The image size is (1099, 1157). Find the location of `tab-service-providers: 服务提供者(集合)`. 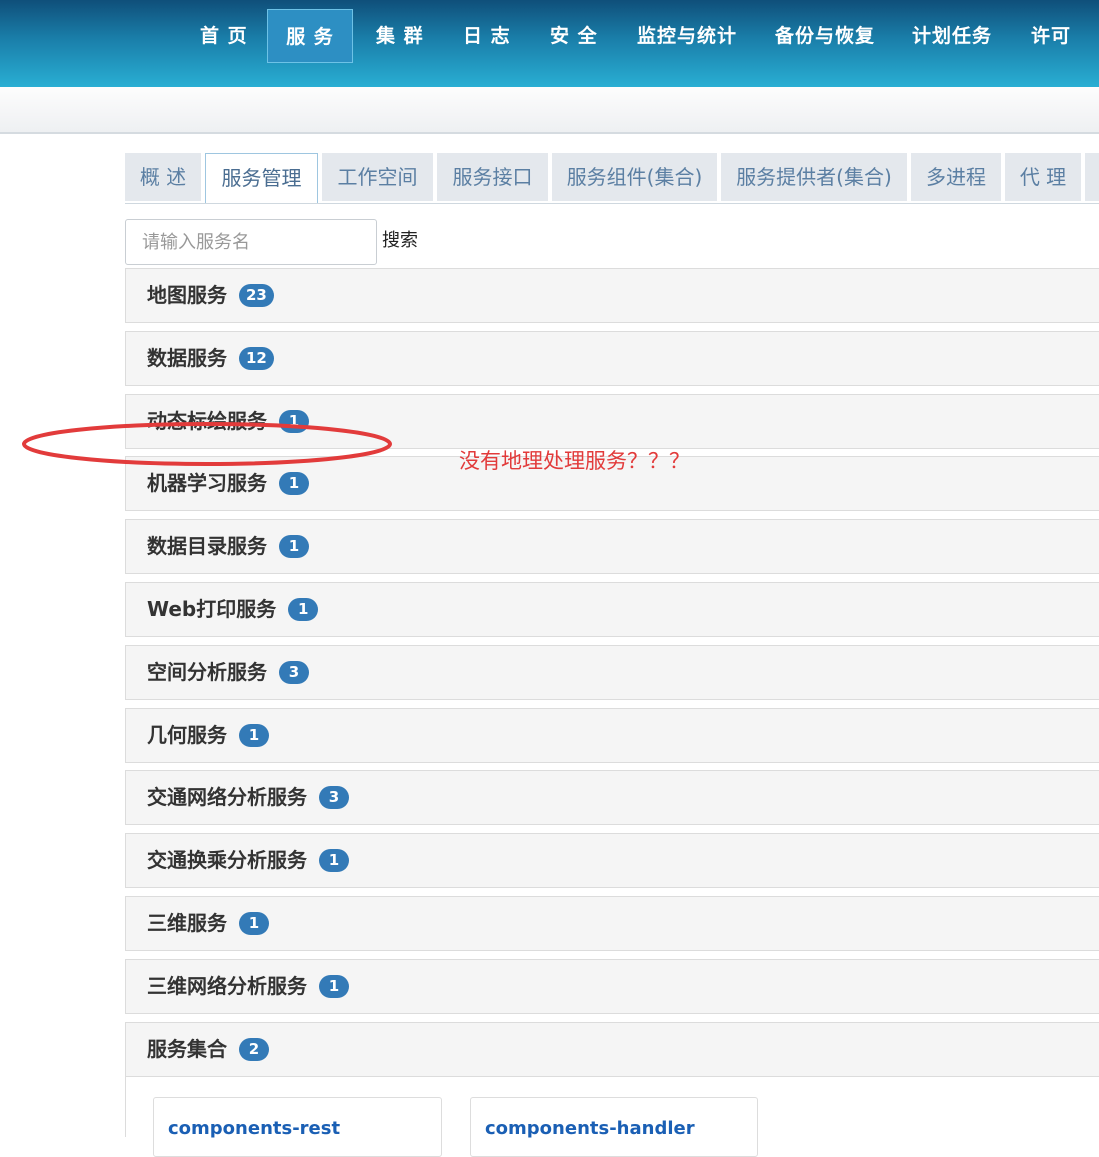

tab-service-providers: 服务提供者(集合) is located at coordinates (814, 177).